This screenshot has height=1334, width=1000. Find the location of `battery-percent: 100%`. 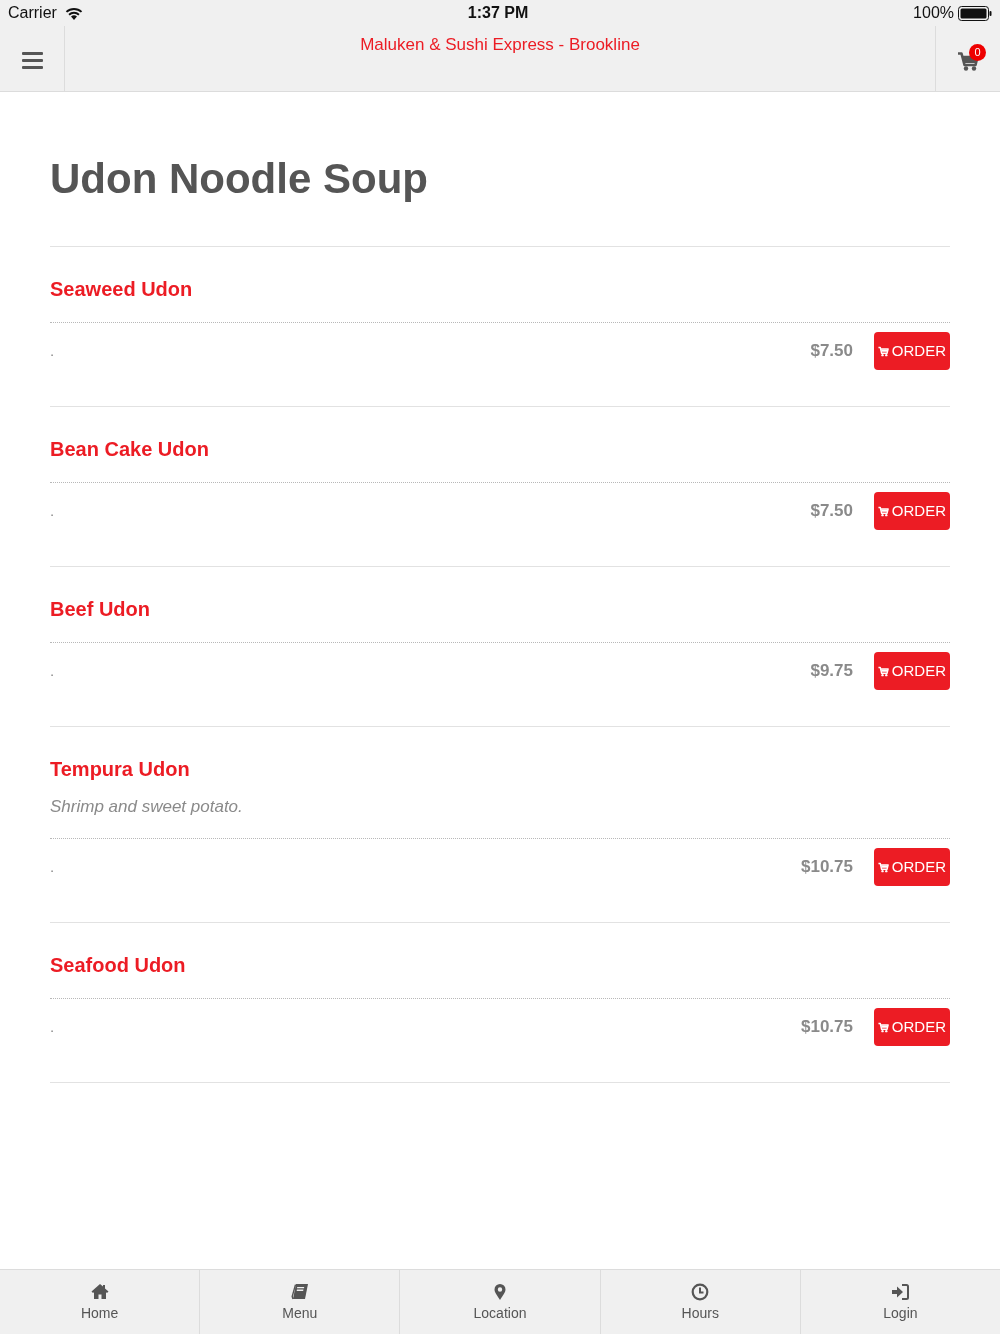

battery-percent: 100% is located at coordinates (933, 13).